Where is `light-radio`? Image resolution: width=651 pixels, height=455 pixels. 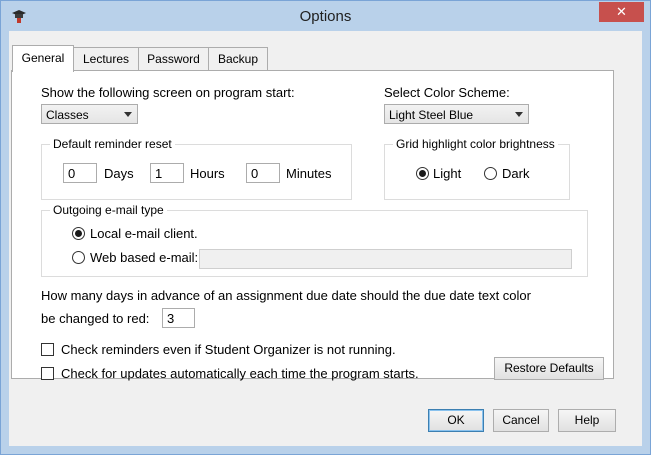 light-radio is located at coordinates (422, 173).